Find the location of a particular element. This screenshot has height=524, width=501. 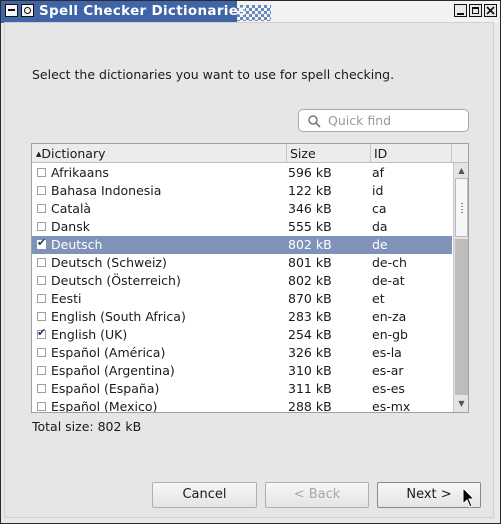

dictionary-name: English (UK) is located at coordinates (89, 334).